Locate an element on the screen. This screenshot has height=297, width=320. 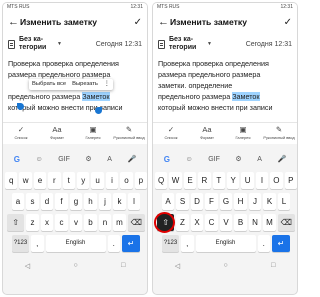
key: y is located at coordinates (83, 180).